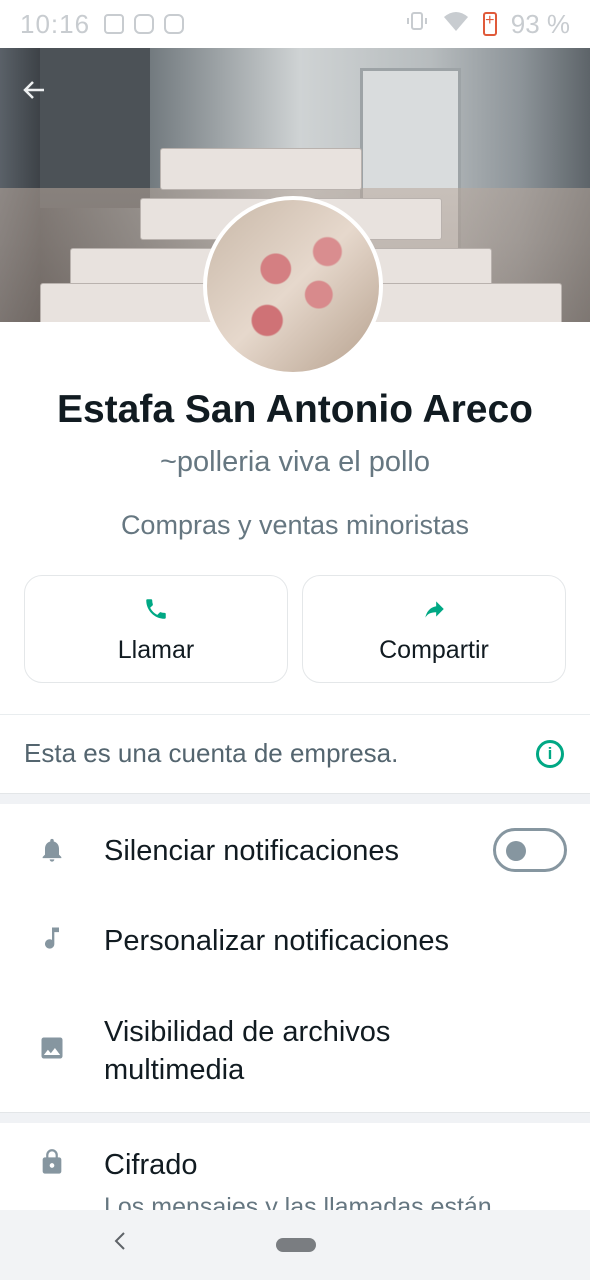 Image resolution: width=590 pixels, height=1280 pixels. I want to click on status-right: 93 %, so click(487, 24).